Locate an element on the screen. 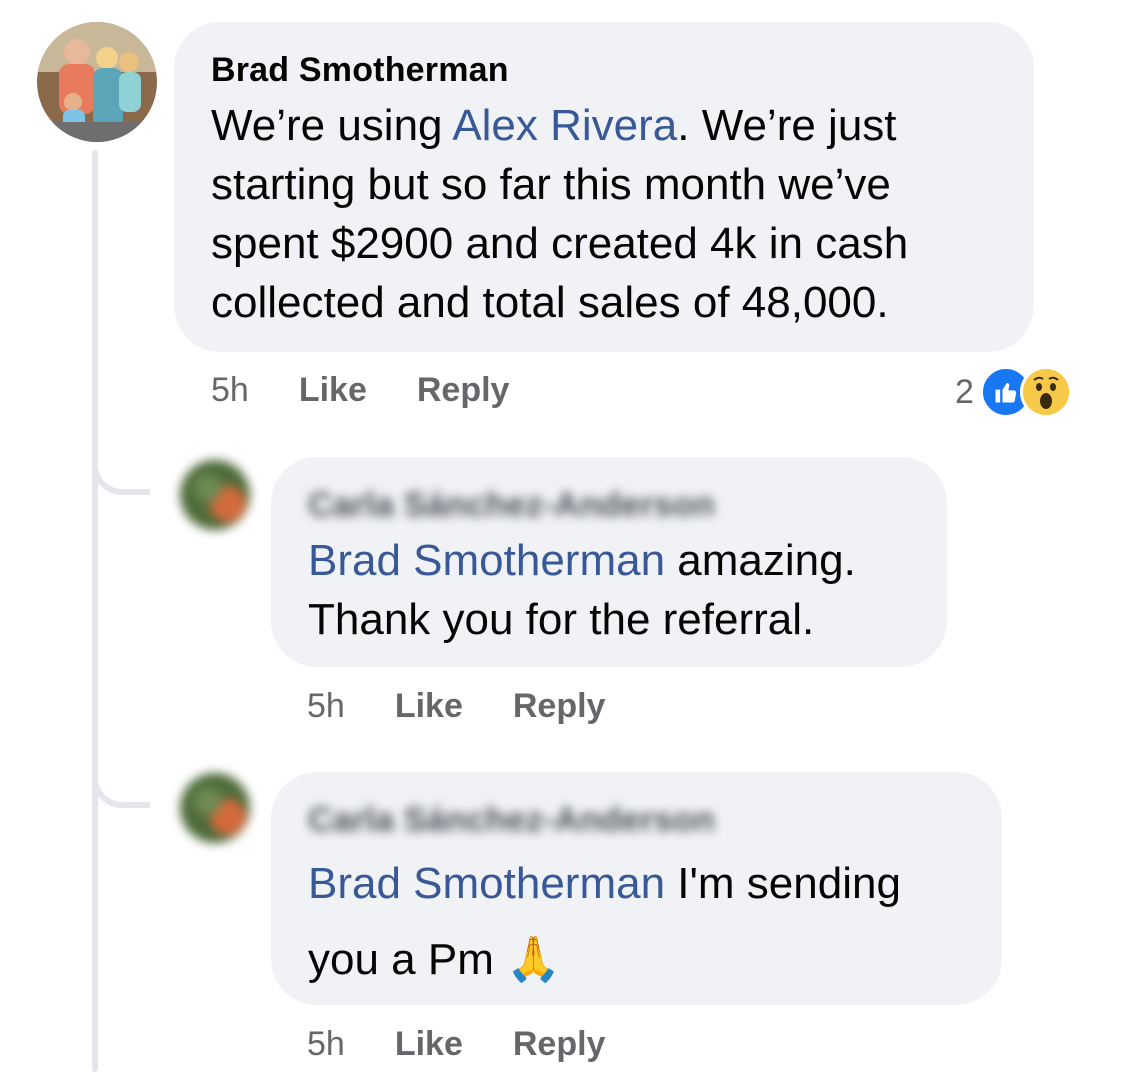 The height and width of the screenshot is (1072, 1125). reply-text: Brad Smotherman I'm sending you a Pm 🙏 is located at coordinates (640, 922).